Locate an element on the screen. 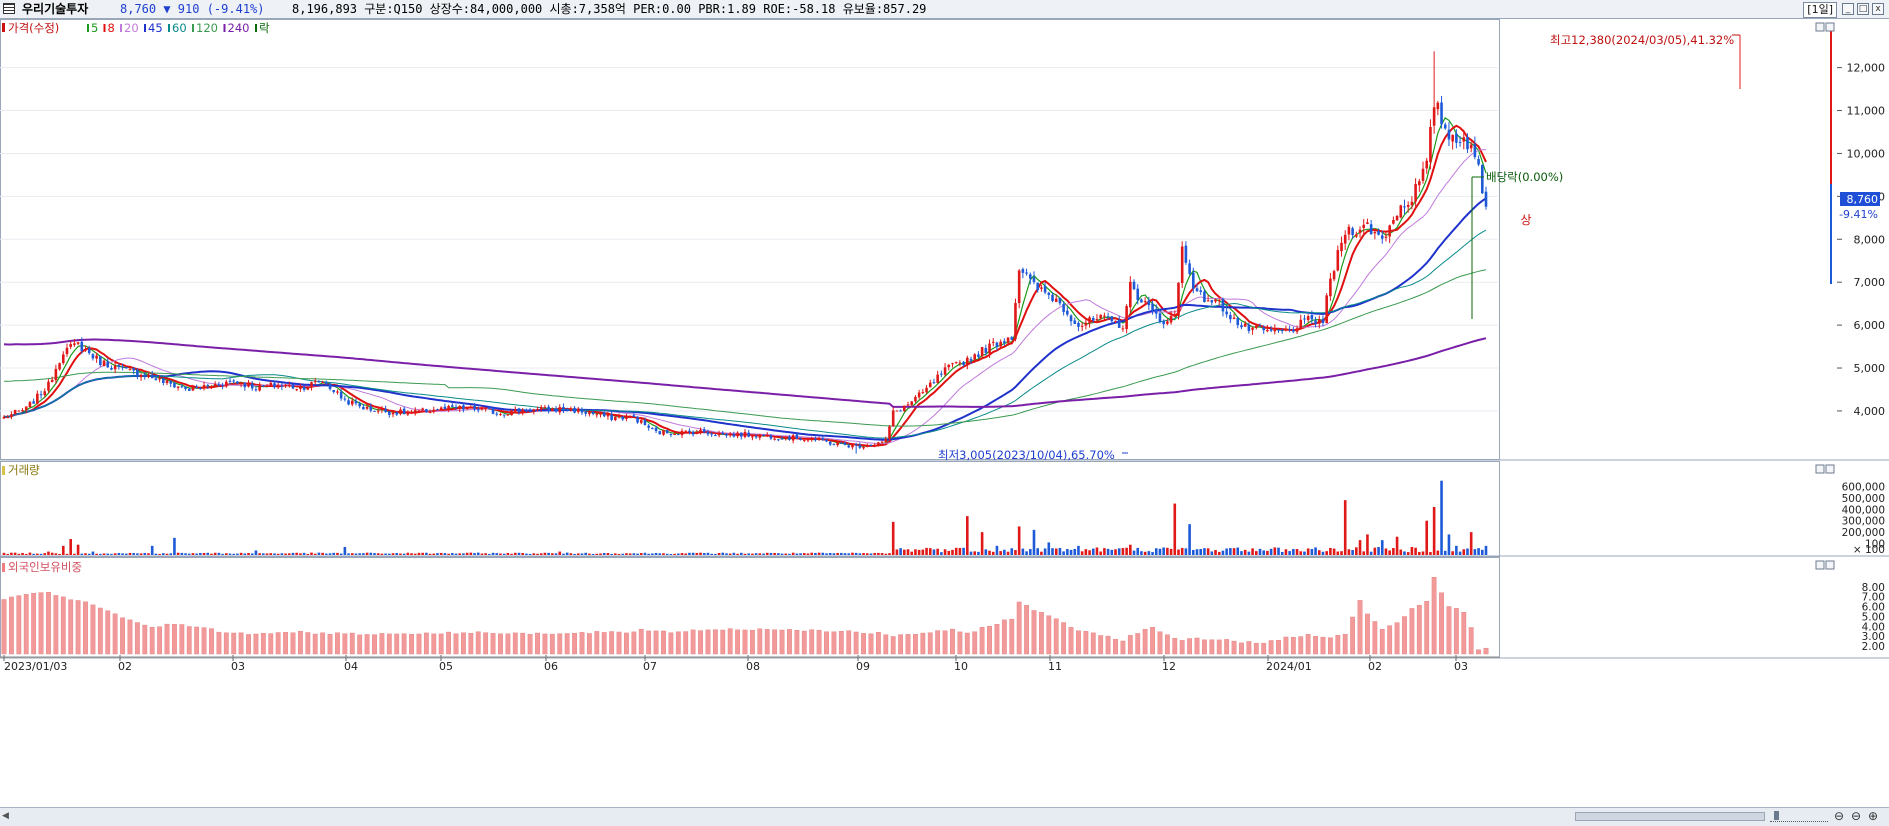  scroll-left-arrow-icon: ◀ is located at coordinates (5, 816).